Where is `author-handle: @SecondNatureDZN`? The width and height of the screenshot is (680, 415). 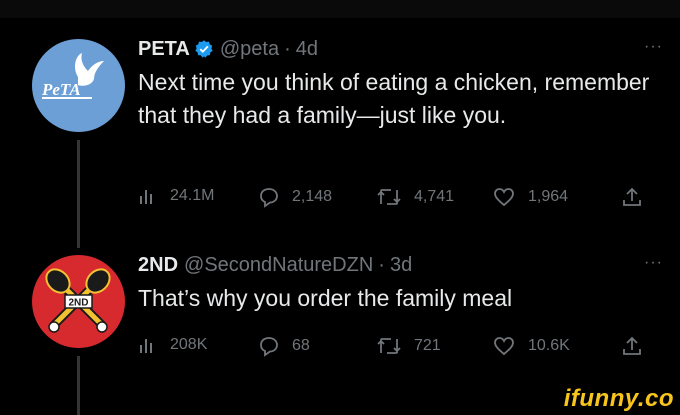 author-handle: @SecondNatureDZN is located at coordinates (278, 265).